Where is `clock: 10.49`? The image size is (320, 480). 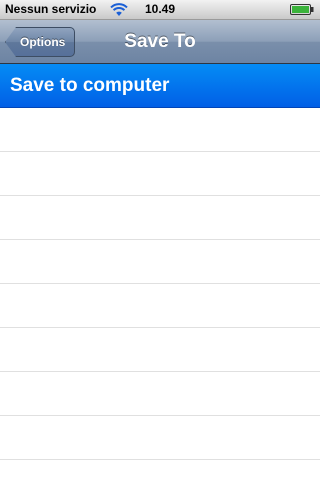 clock: 10.49 is located at coordinates (160, 9).